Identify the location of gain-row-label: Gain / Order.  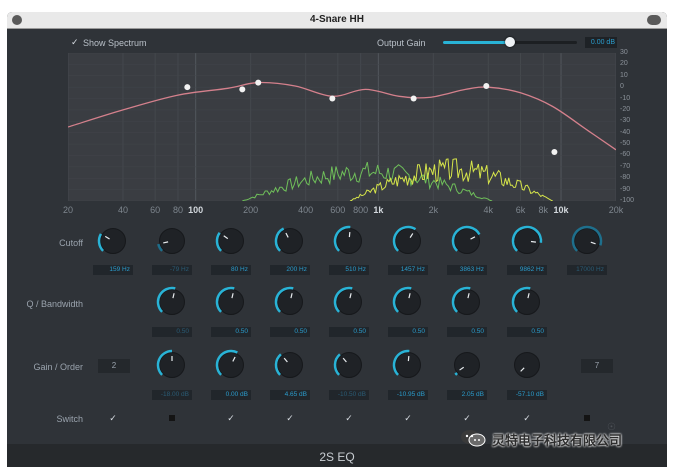
(58, 367).